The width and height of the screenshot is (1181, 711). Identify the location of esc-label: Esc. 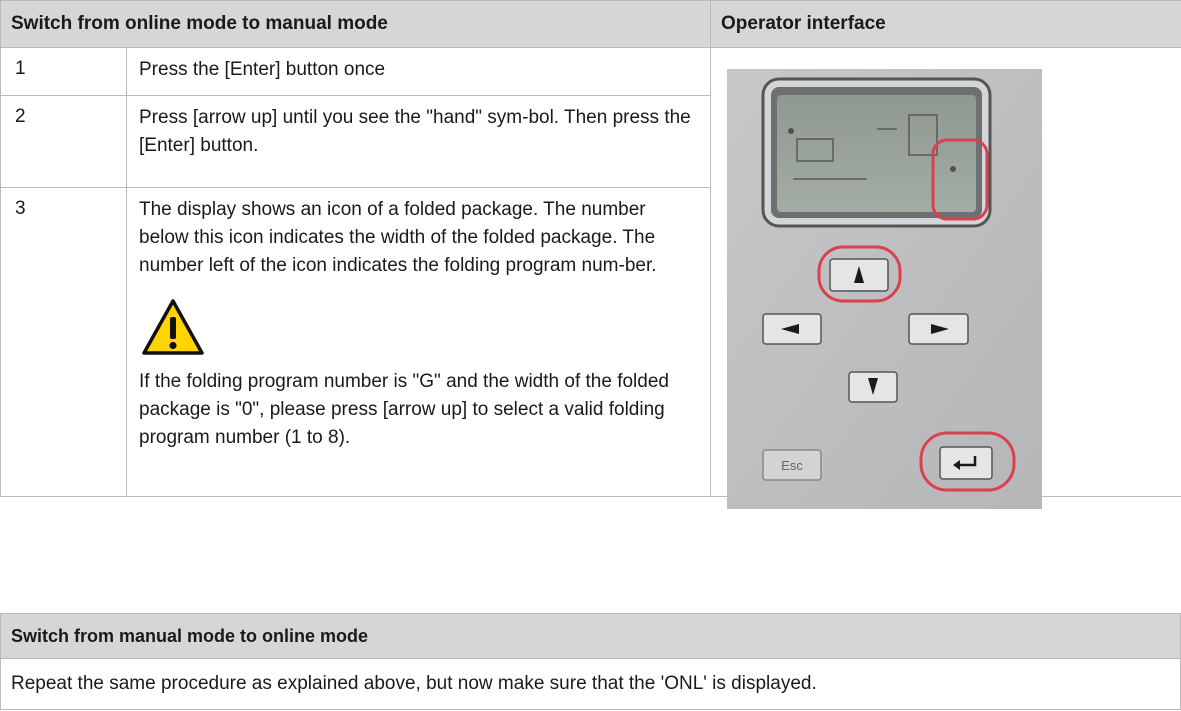
(792, 465).